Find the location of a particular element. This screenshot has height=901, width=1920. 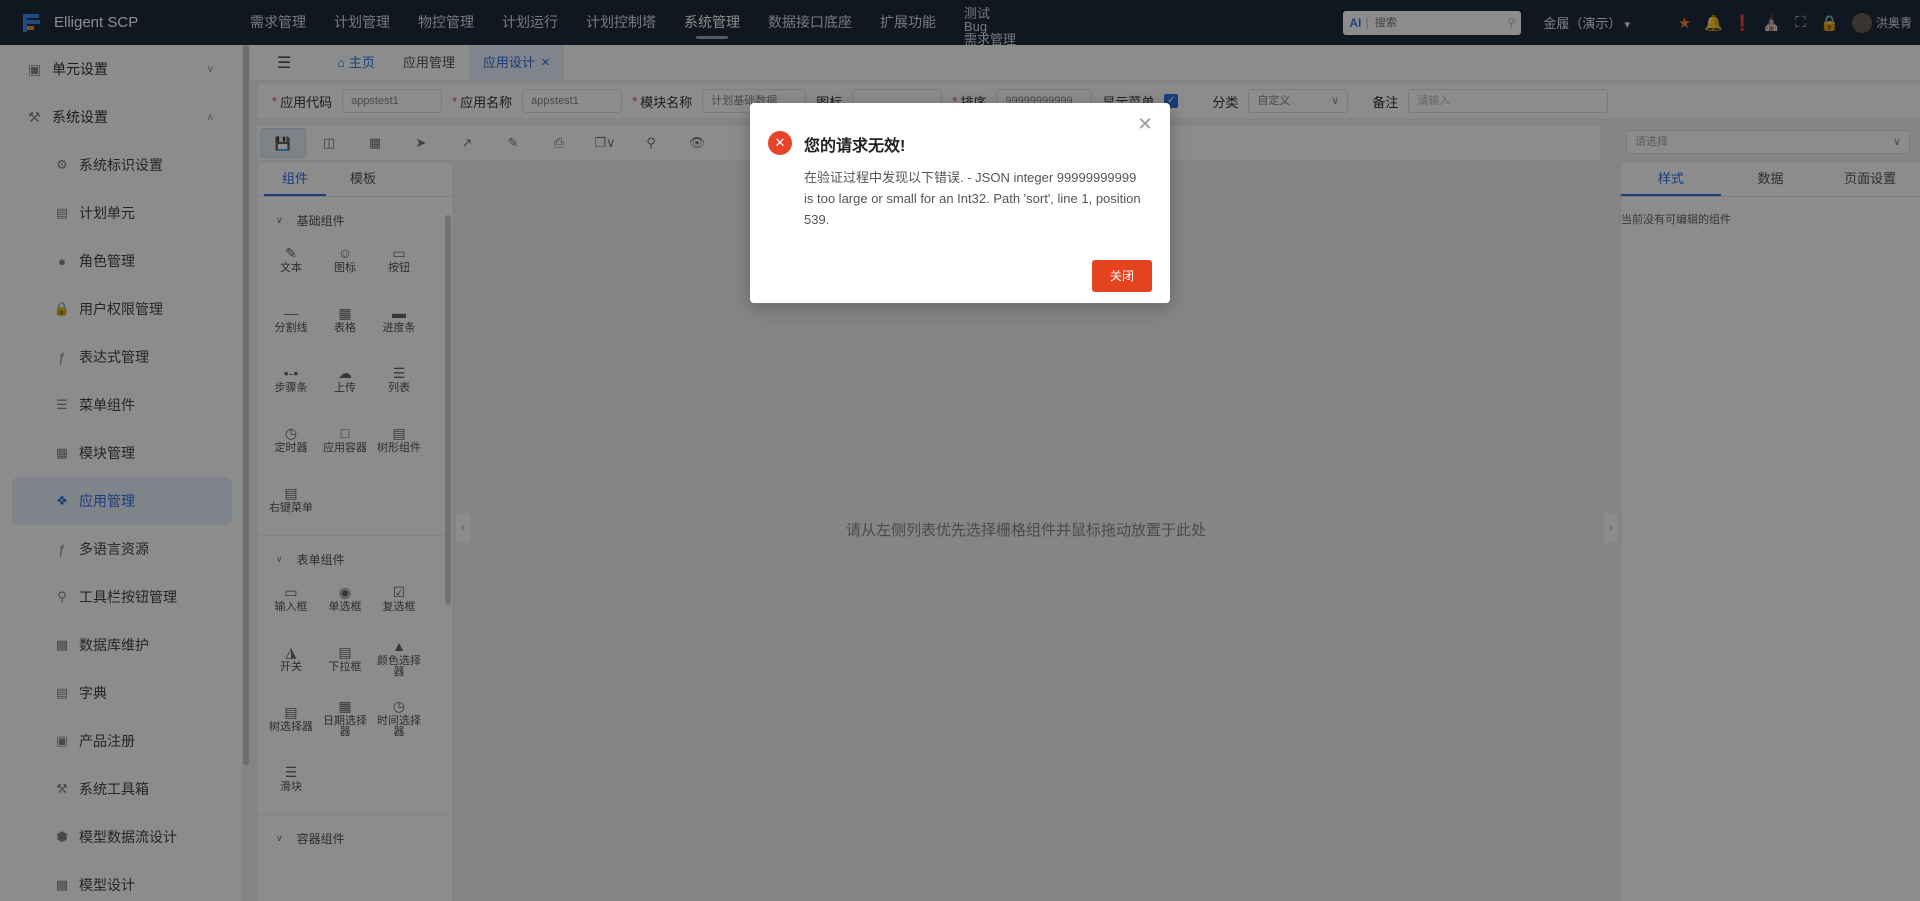

close-button: 关闭 is located at coordinates (1122, 276).